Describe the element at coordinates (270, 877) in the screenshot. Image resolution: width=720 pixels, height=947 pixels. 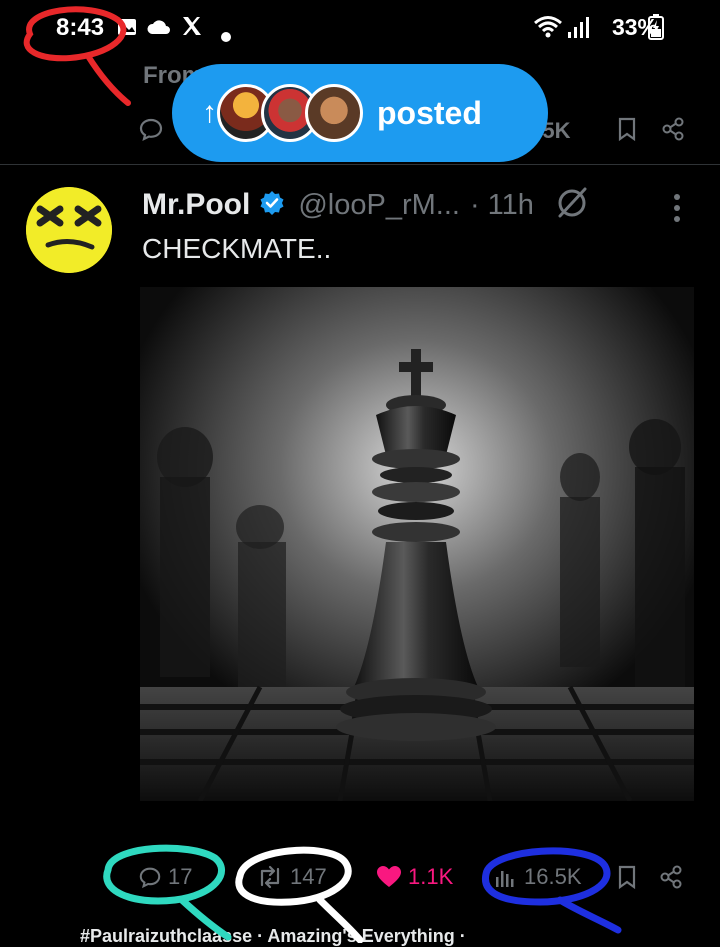
I see `repost-icon` at that location.